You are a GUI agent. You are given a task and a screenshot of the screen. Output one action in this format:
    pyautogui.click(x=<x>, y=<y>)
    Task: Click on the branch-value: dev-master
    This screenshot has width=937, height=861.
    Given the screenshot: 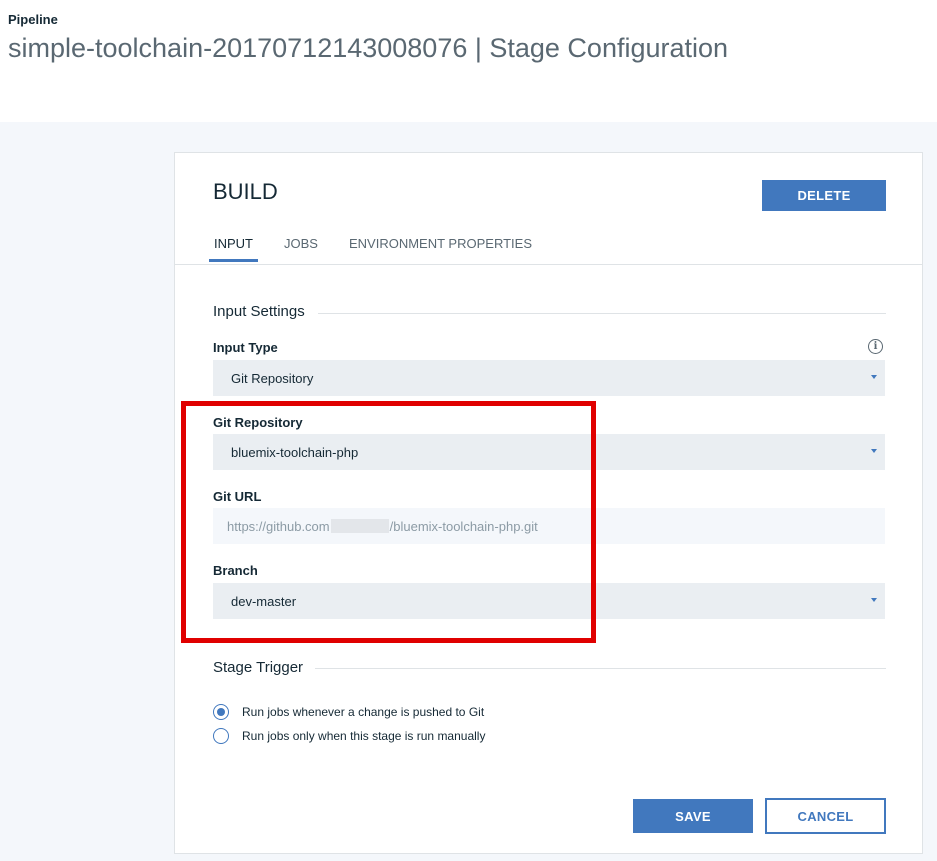 What is the action you would take?
    pyautogui.click(x=264, y=601)
    